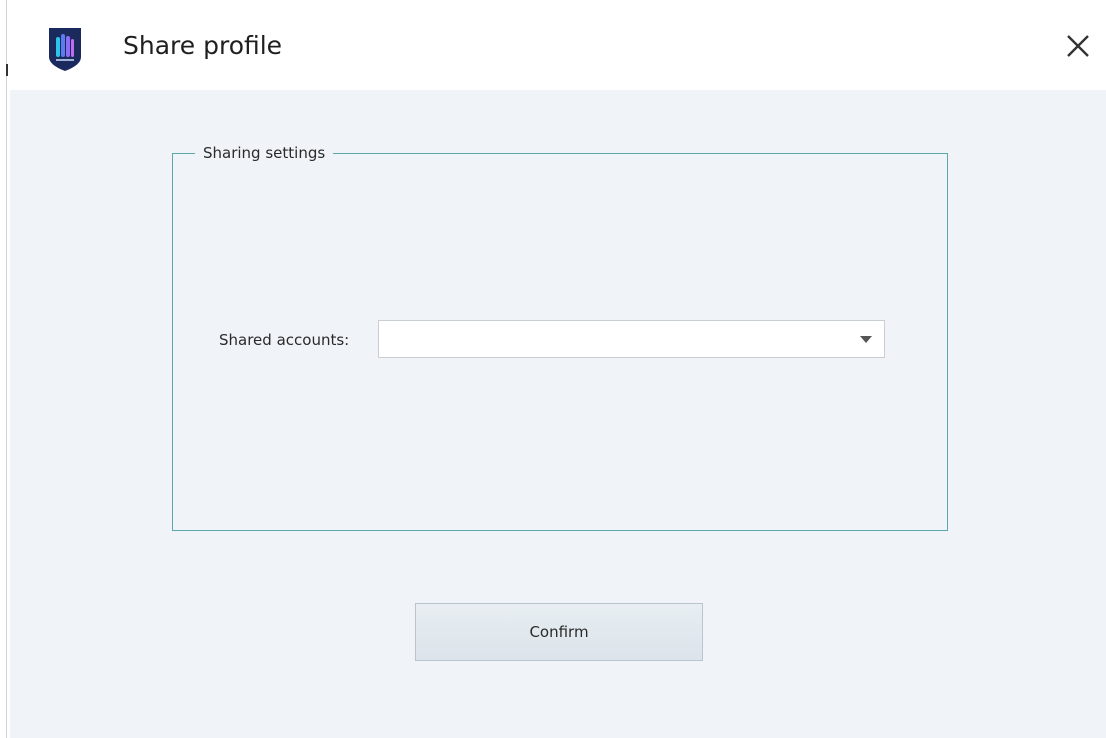 The height and width of the screenshot is (738, 1106). What do you see at coordinates (264, 153) in the screenshot?
I see `sharing-settings-legend: Sharing settings` at bounding box center [264, 153].